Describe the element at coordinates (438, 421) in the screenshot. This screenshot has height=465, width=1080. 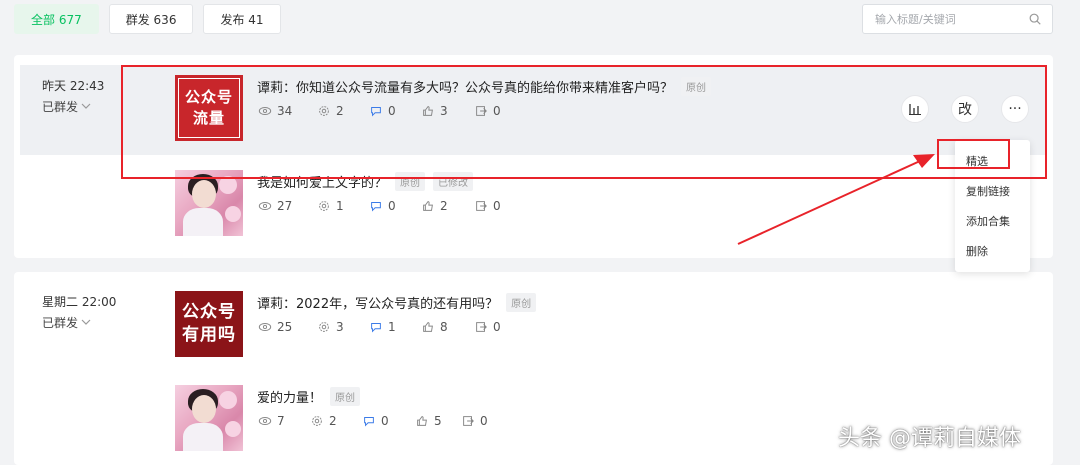
I see `stat-likes: 5` at that location.